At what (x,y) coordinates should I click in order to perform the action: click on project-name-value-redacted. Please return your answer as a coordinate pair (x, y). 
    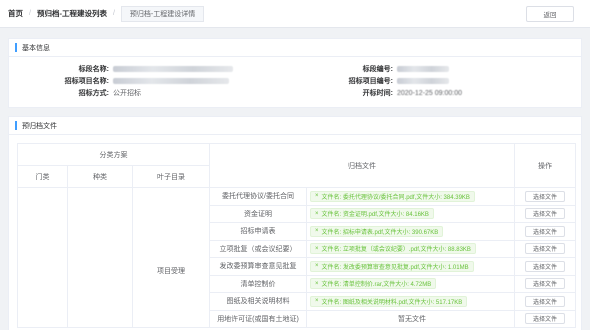
    Looking at the image, I should click on (171, 81).